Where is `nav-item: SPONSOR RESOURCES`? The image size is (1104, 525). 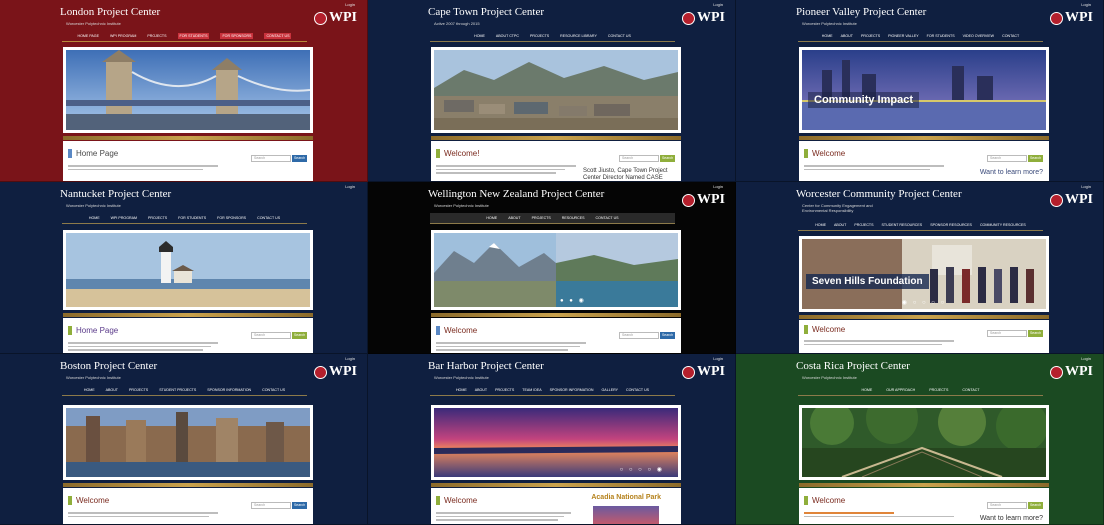
nav-item: SPONSOR RESOURCES is located at coordinates (951, 225).